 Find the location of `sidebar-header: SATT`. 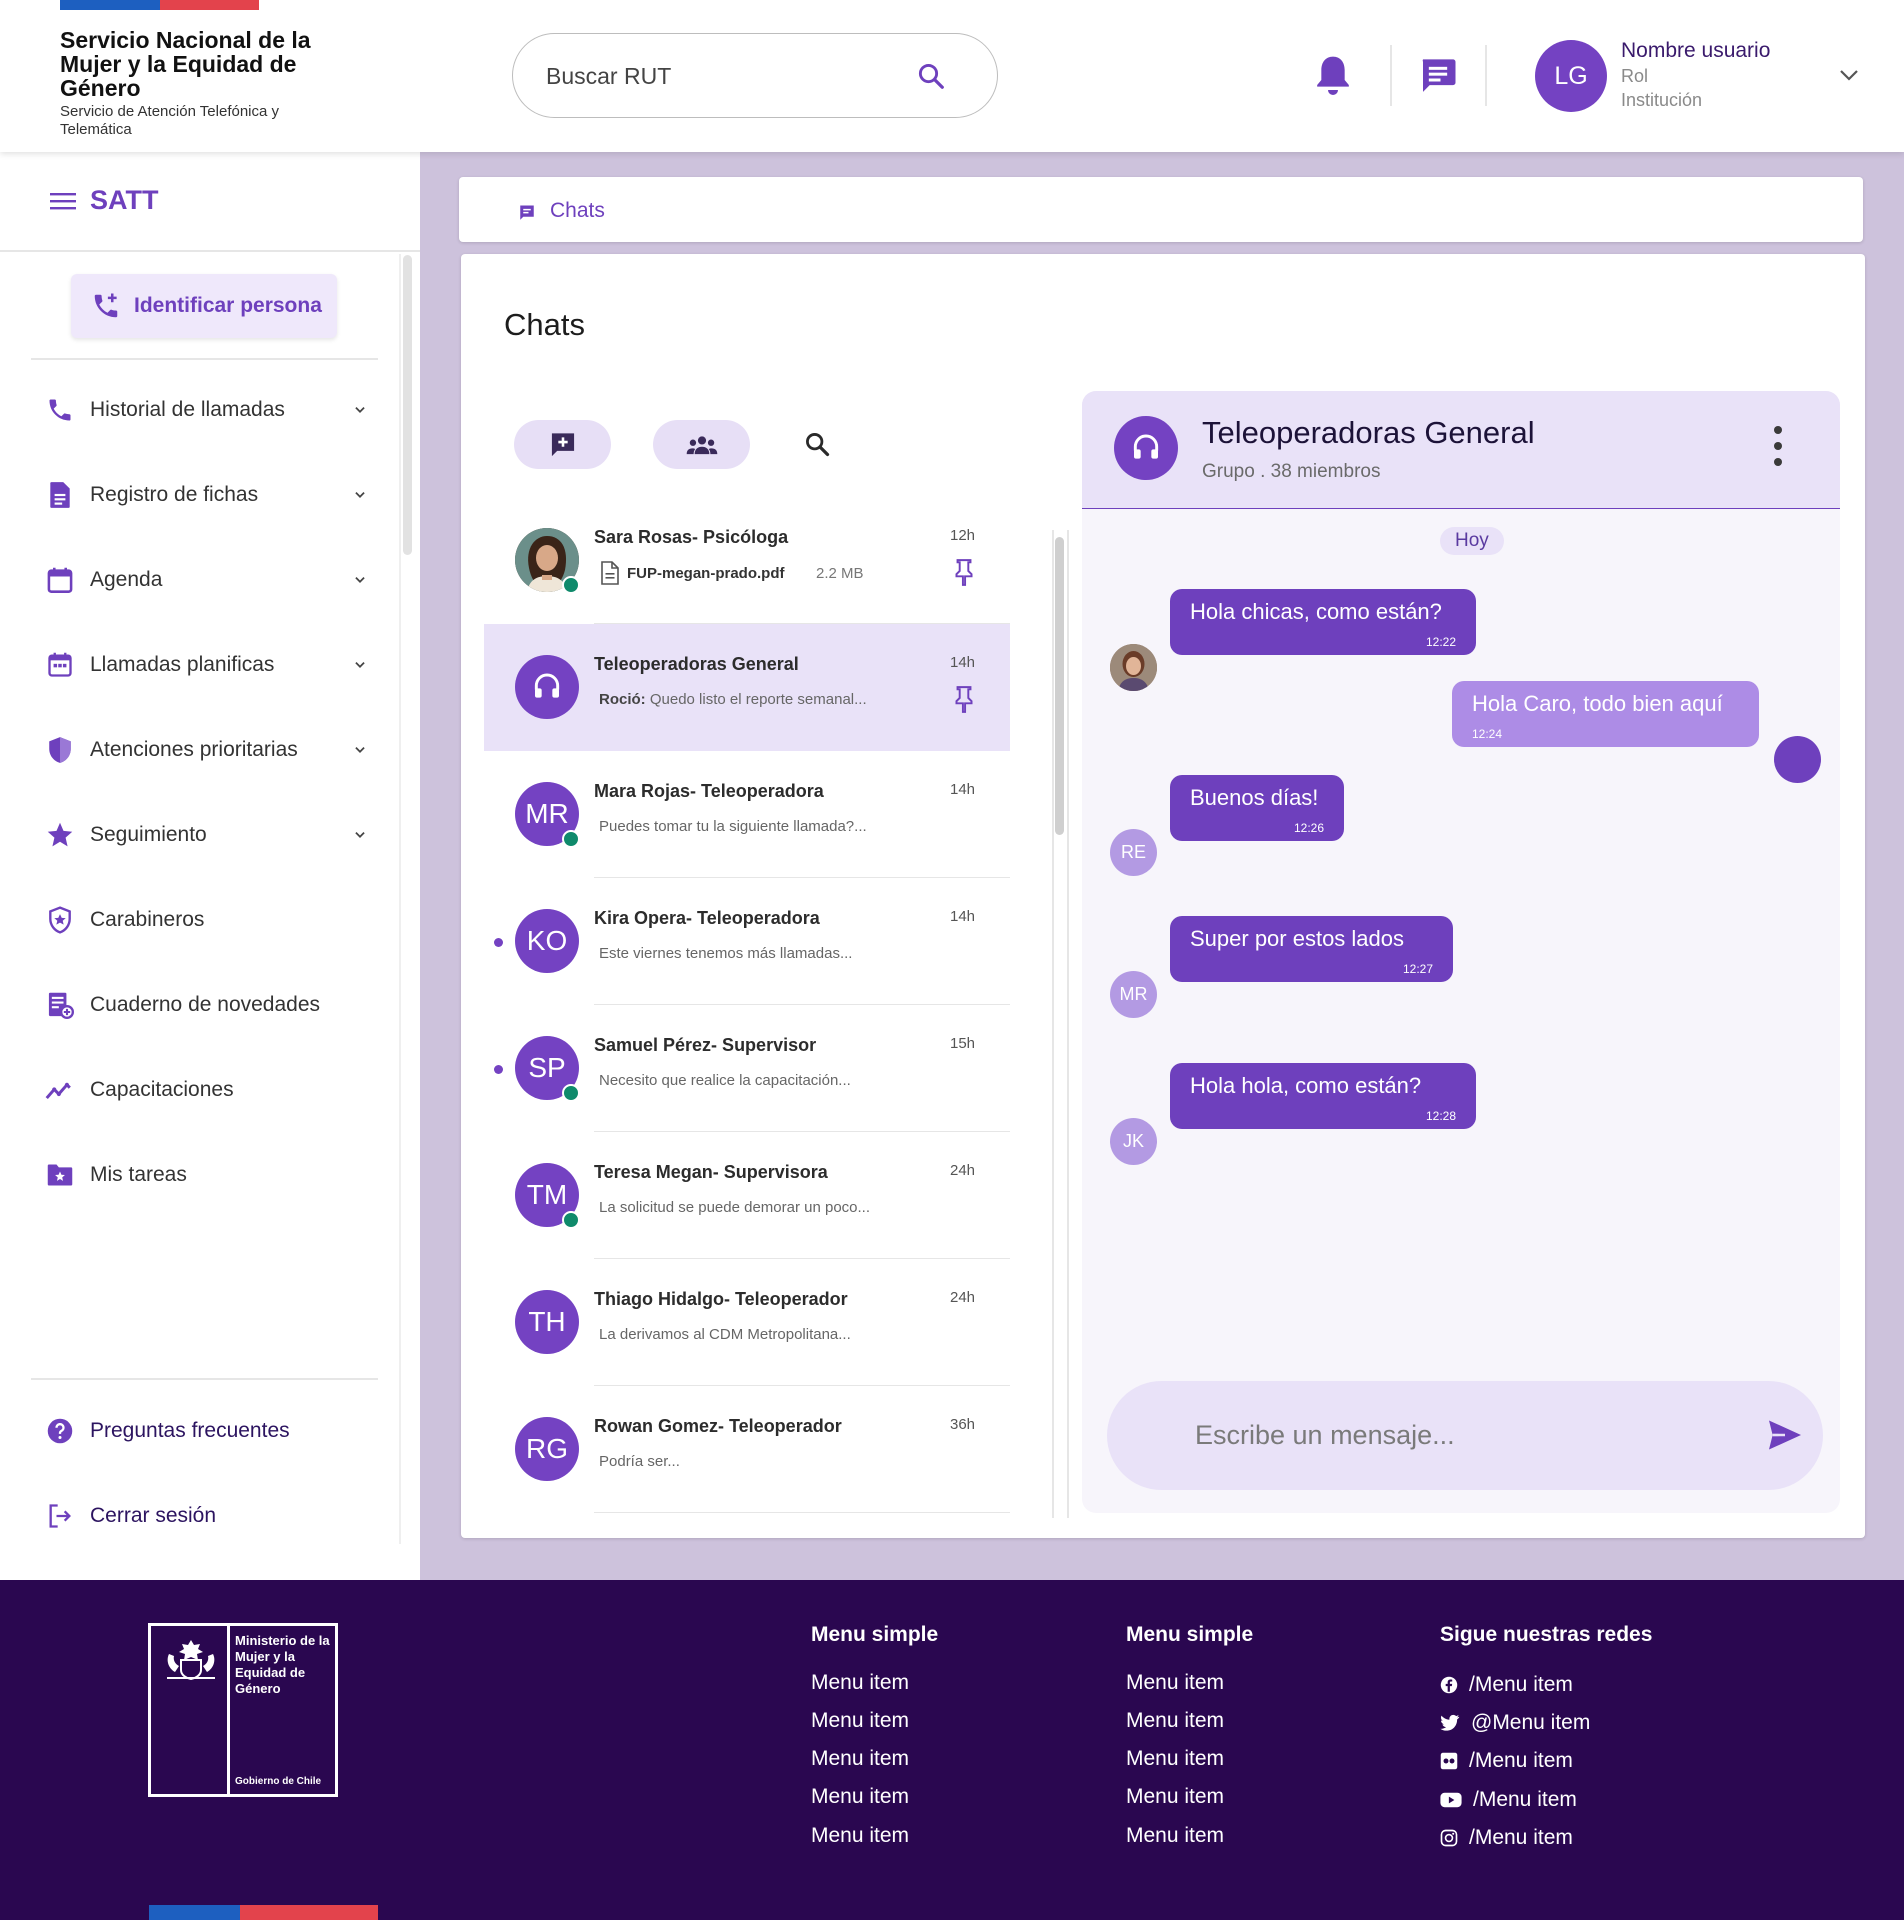

sidebar-header: SATT is located at coordinates (210, 202).